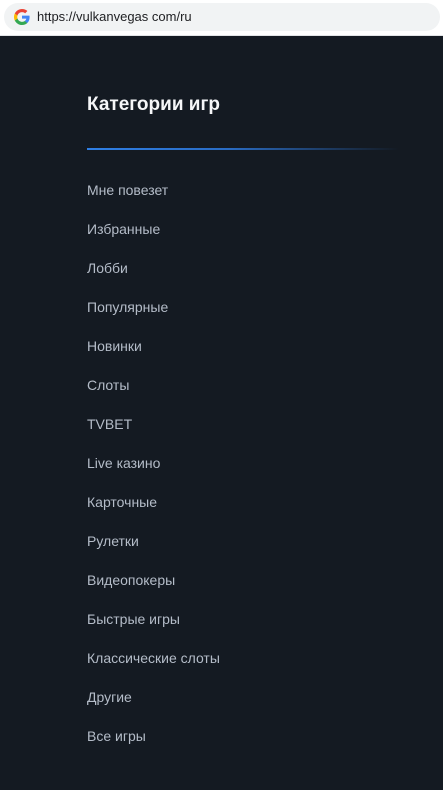 The height and width of the screenshot is (790, 443). I want to click on category-link-classic-slots: Классические слоты, so click(153, 668).